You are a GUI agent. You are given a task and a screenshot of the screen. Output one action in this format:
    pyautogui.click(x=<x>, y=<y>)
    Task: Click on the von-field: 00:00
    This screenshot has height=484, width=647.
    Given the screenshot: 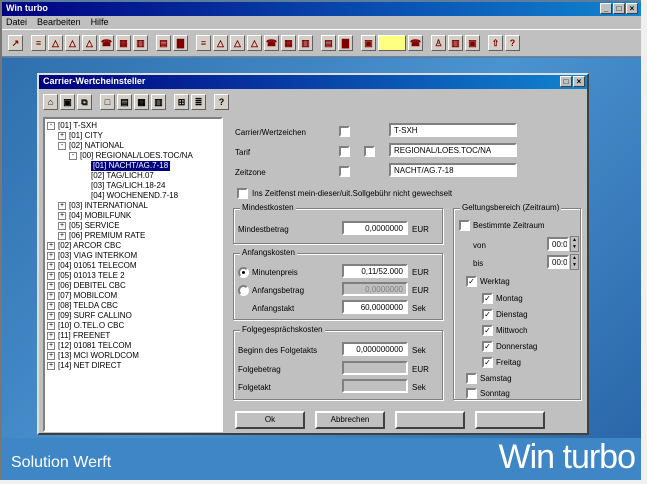 What is the action you would take?
    pyautogui.click(x=558, y=244)
    